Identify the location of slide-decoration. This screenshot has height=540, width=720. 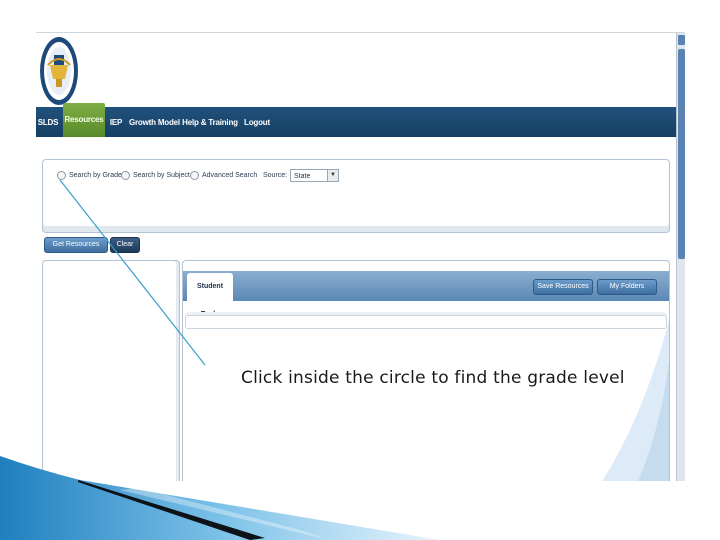
(220, 498).